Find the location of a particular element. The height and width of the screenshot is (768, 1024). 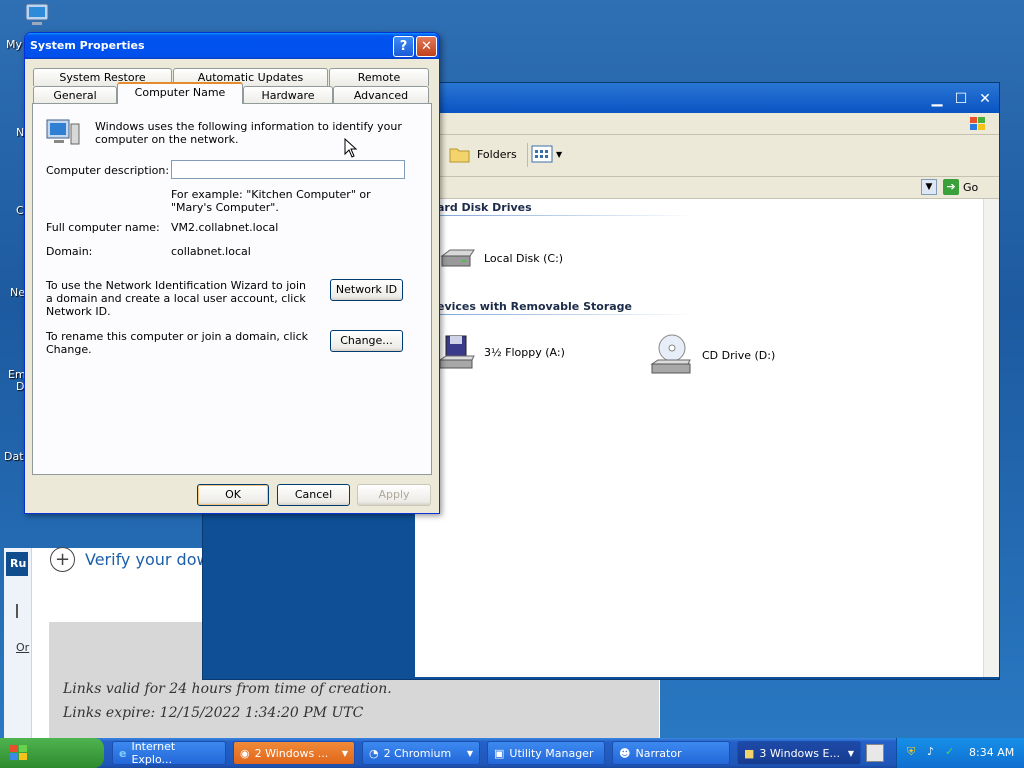

views-button: ▼ is located at coordinates (546, 154).